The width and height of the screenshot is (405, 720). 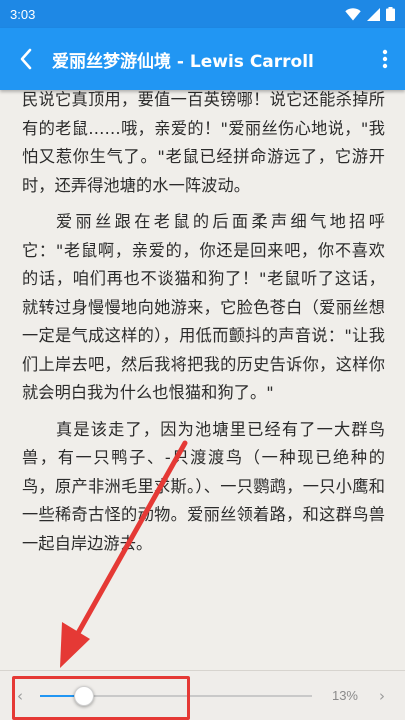 I want to click on more-options-button, so click(x=385, y=59).